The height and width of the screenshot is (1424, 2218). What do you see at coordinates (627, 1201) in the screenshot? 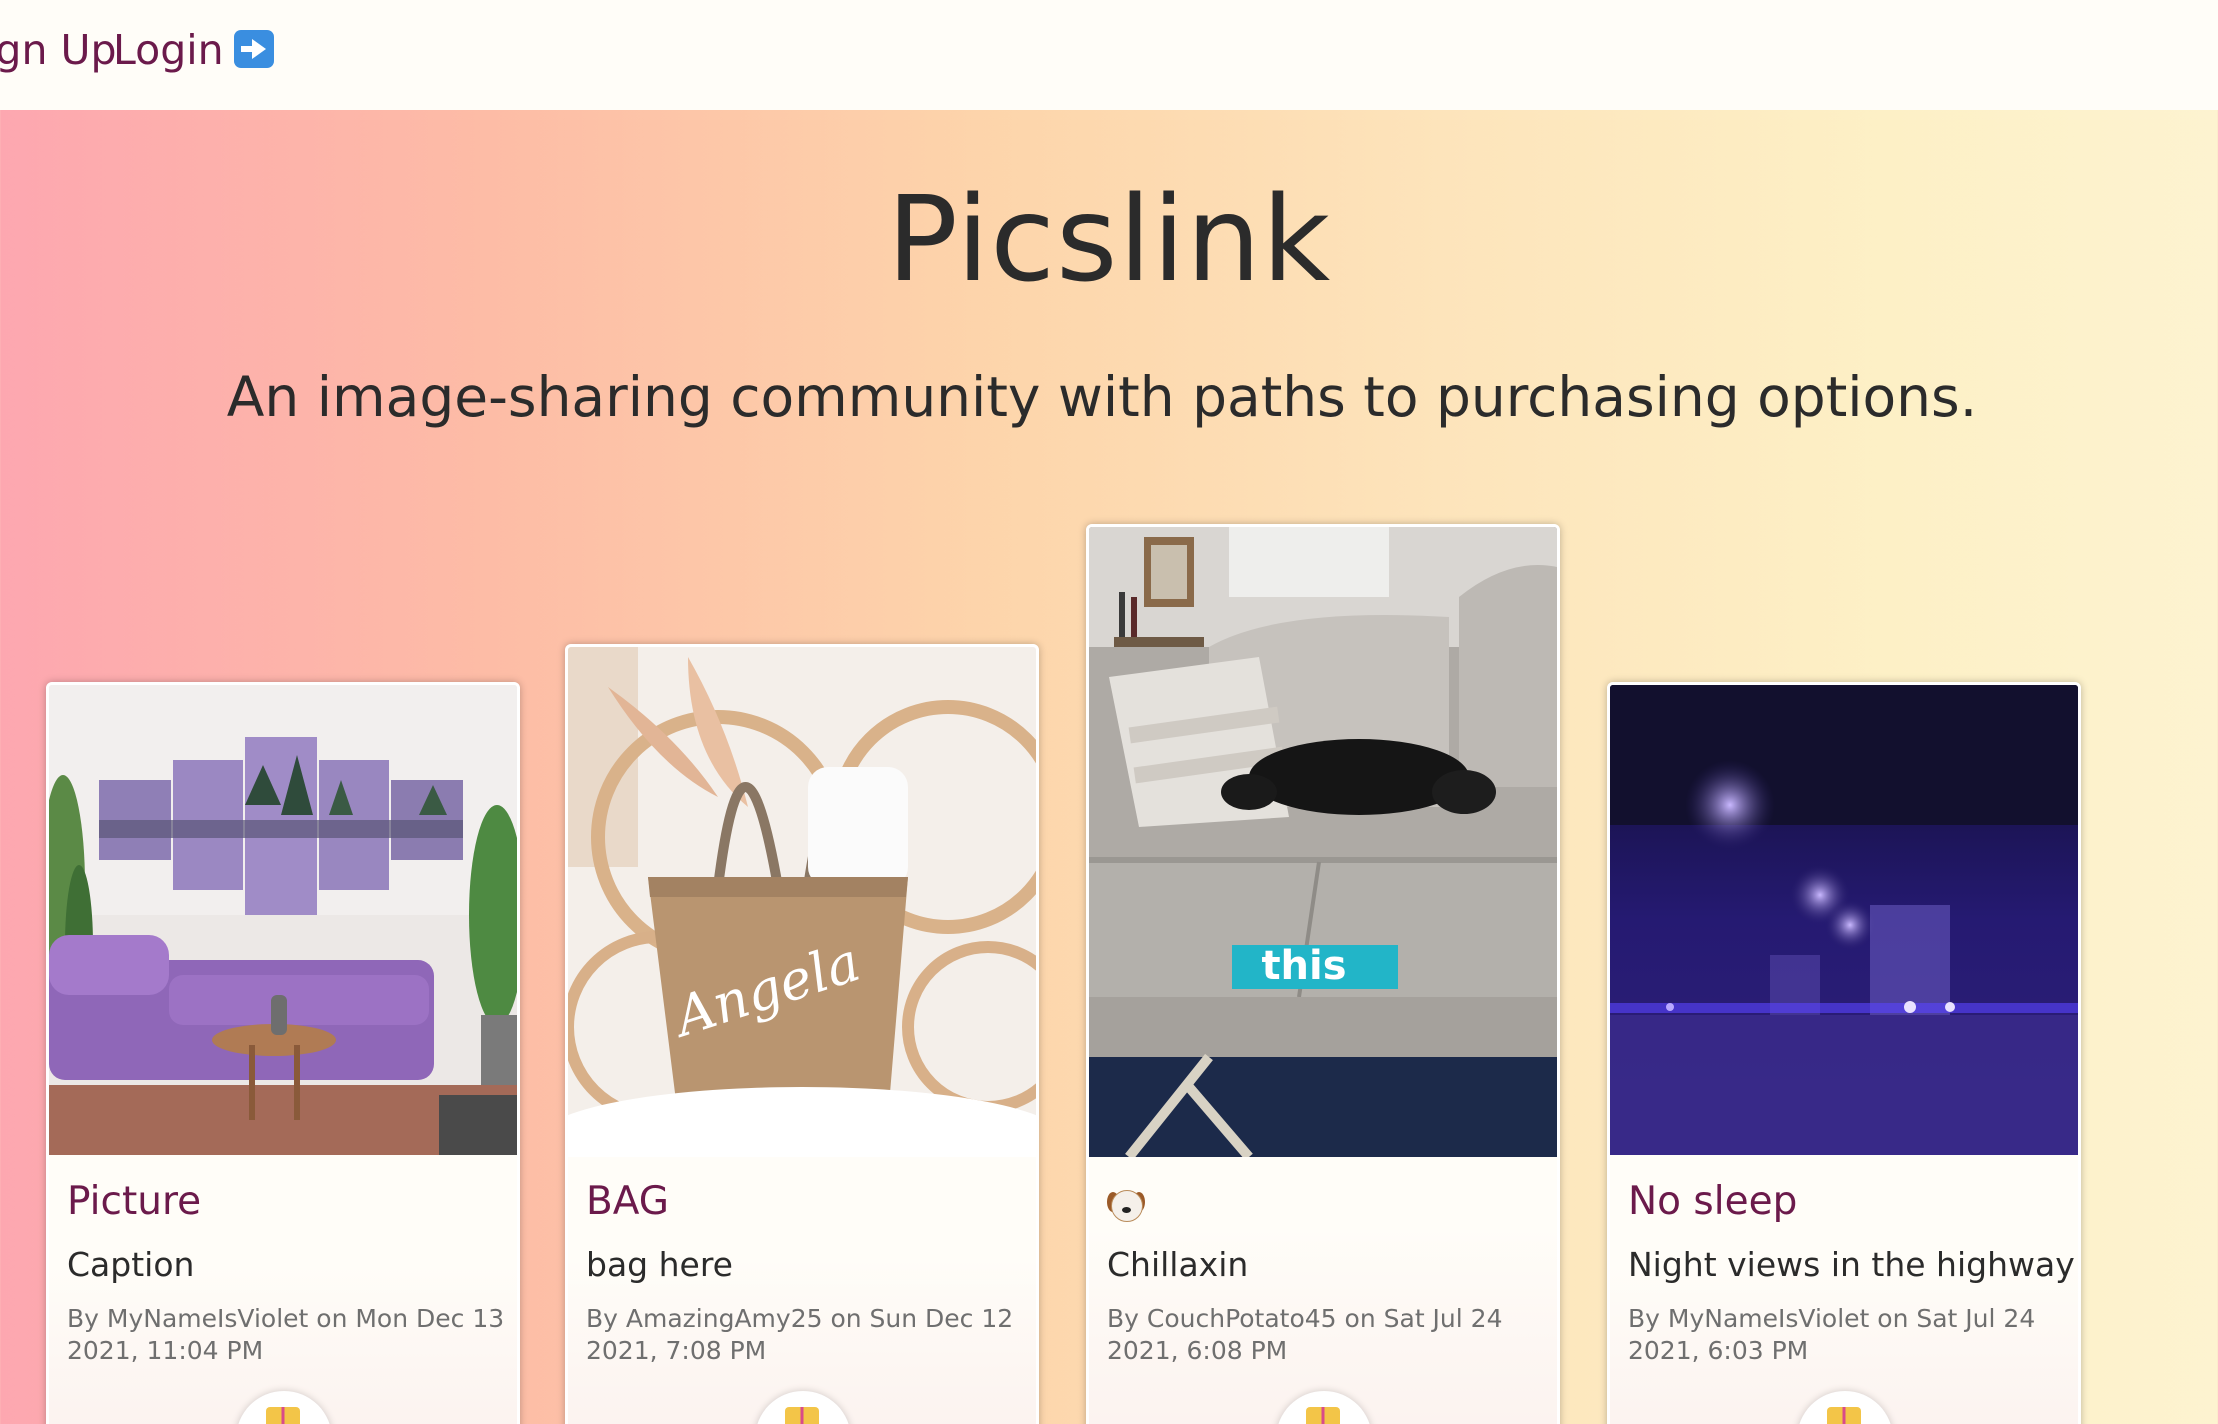
I see `post-title: BAG` at bounding box center [627, 1201].